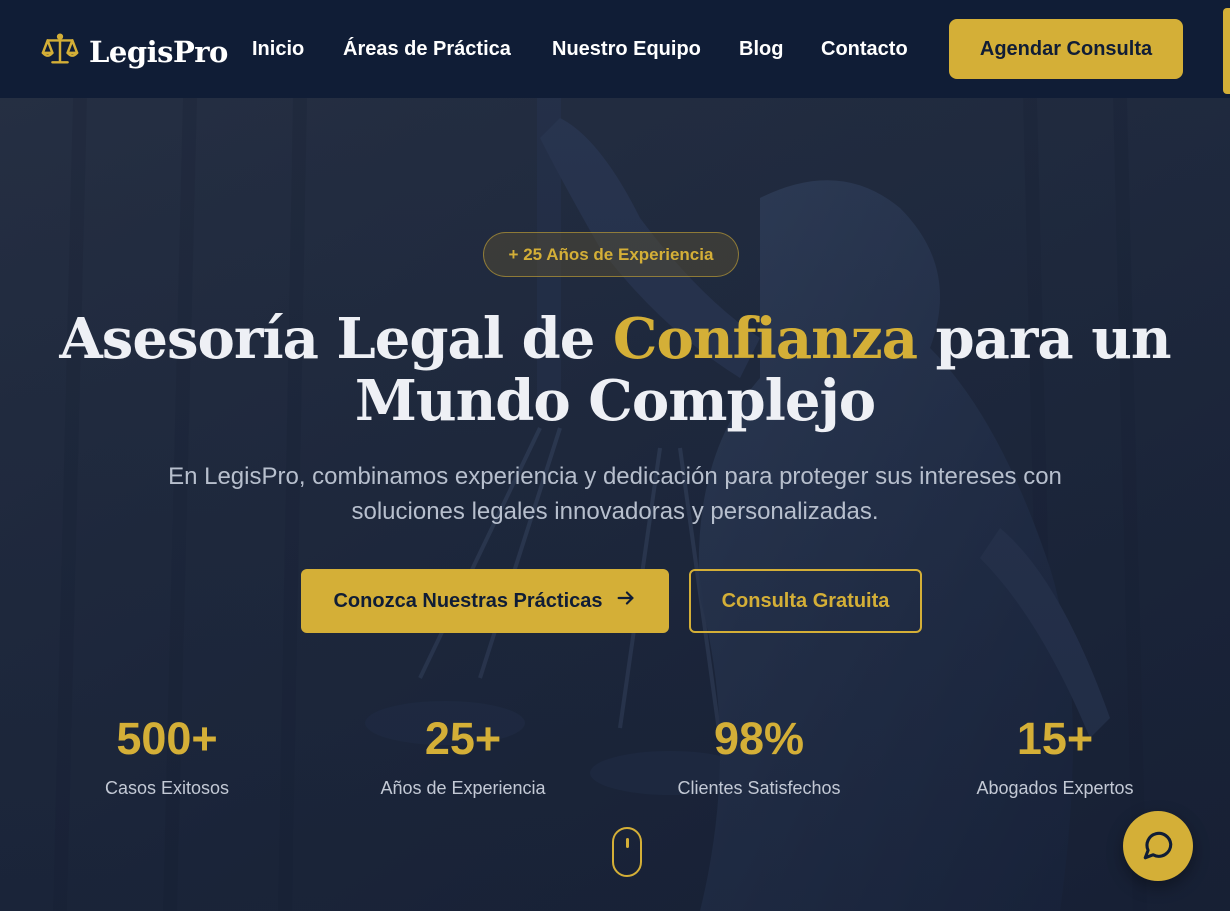  Describe the element at coordinates (765, 339) in the screenshot. I see `headline-highlight: Confianza` at that location.